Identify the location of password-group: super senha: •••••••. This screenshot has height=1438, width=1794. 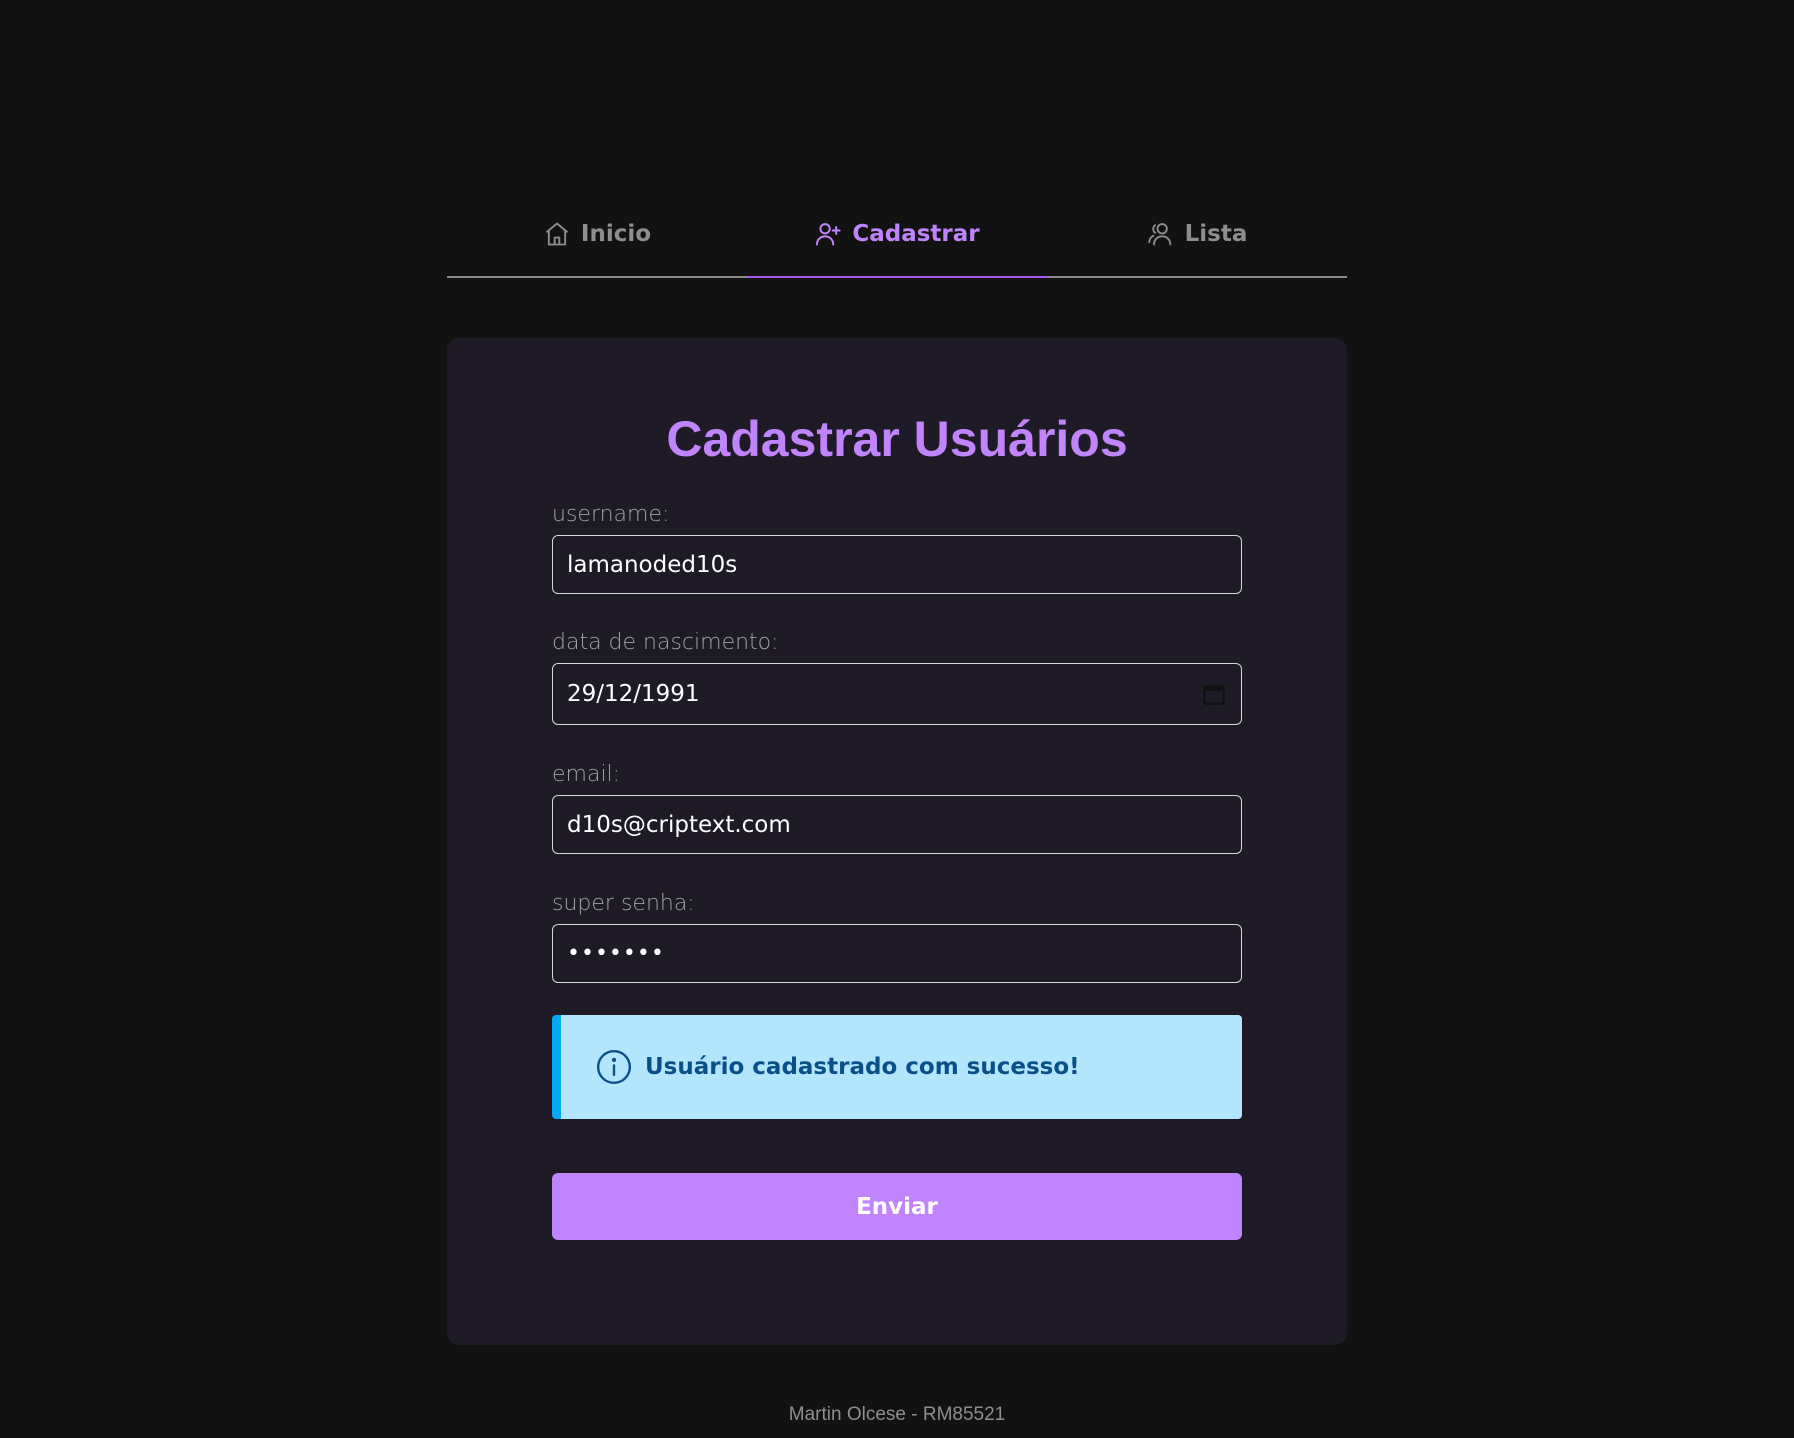
(897, 937).